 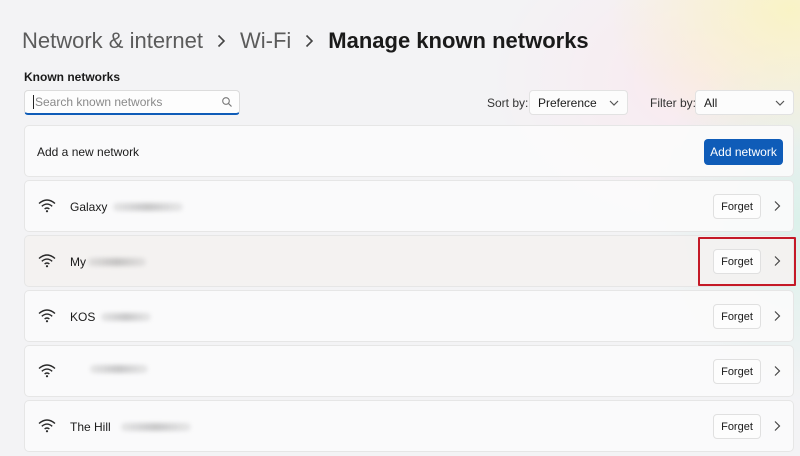 What do you see at coordinates (458, 40) in the screenshot?
I see `page-title: Manage known networks` at bounding box center [458, 40].